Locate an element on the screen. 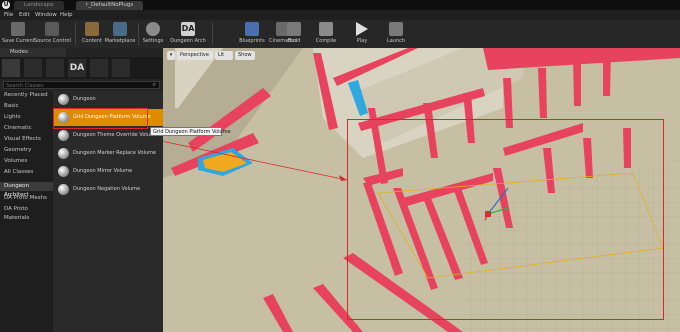  search-icon: ⌕ is located at coordinates (154, 84).